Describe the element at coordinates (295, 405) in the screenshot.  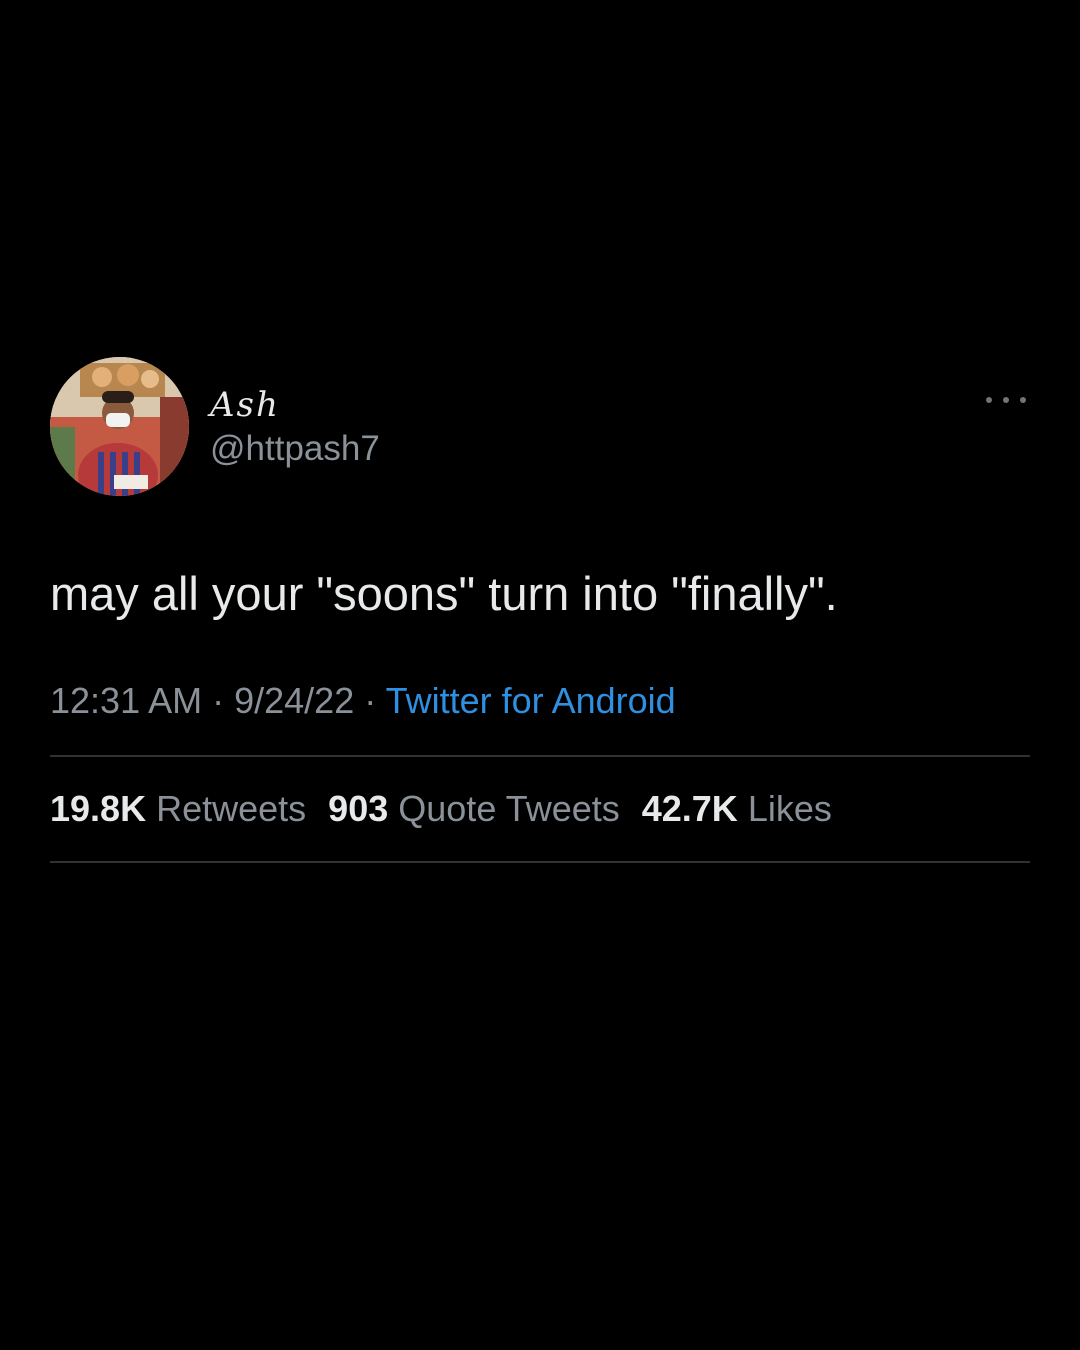
I see `display-name: Ash` at that location.